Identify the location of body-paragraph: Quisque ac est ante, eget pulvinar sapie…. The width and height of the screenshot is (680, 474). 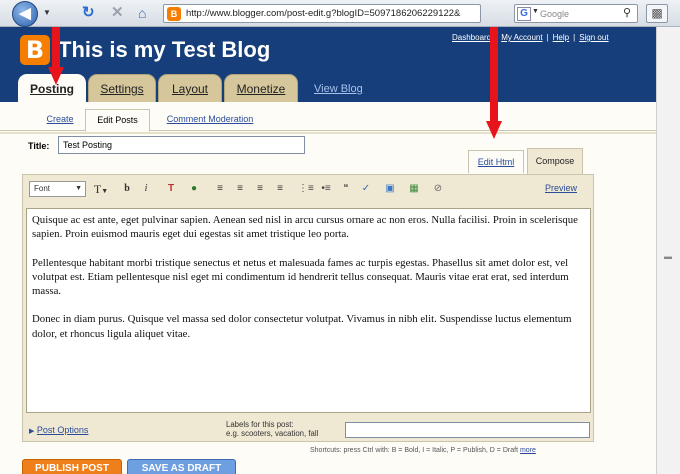
(308, 227).